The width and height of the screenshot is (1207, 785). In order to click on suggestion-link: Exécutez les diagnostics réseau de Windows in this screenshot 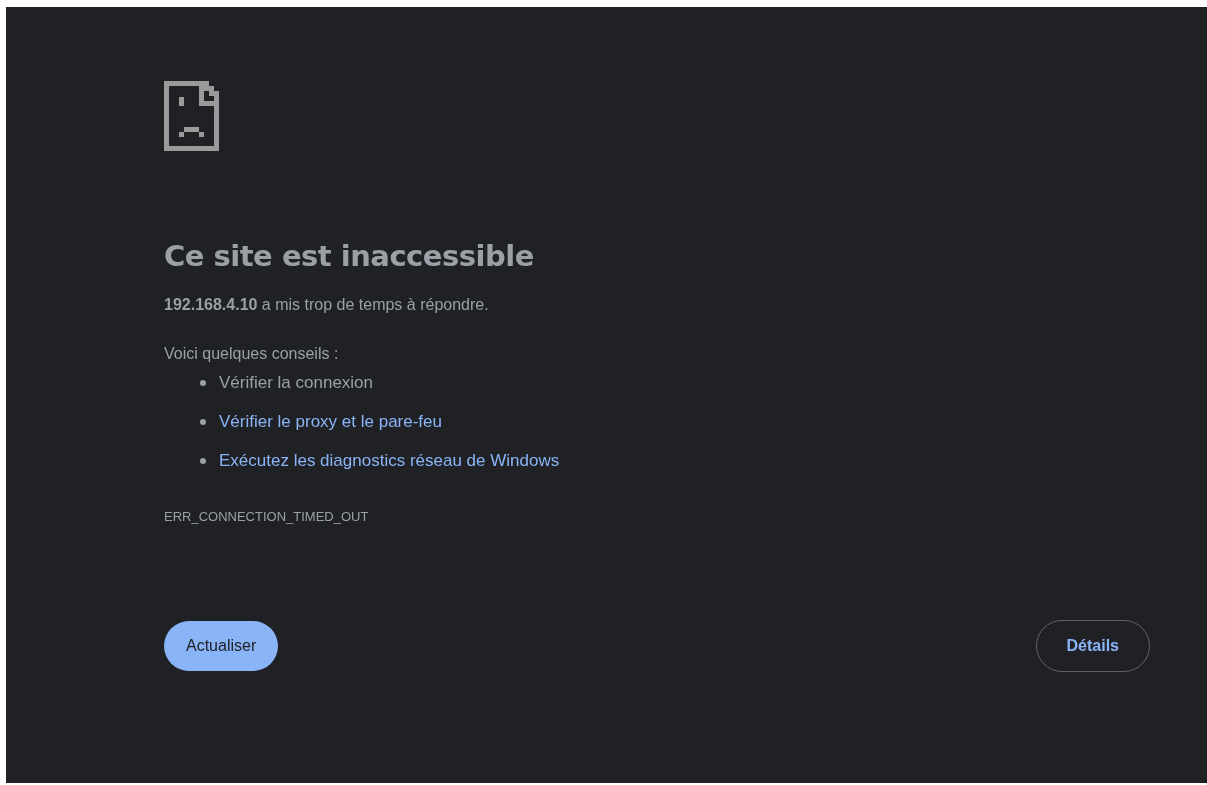, I will do `click(389, 461)`.